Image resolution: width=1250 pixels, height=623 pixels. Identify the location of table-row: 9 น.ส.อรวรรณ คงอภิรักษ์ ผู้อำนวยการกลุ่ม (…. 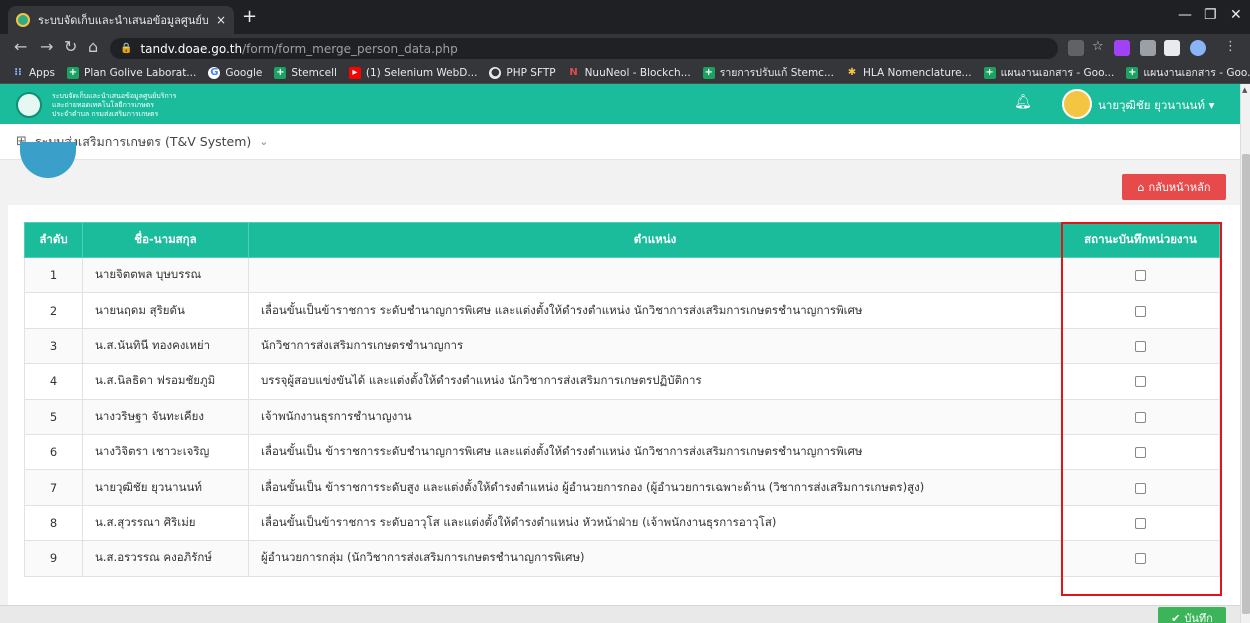
(622, 558).